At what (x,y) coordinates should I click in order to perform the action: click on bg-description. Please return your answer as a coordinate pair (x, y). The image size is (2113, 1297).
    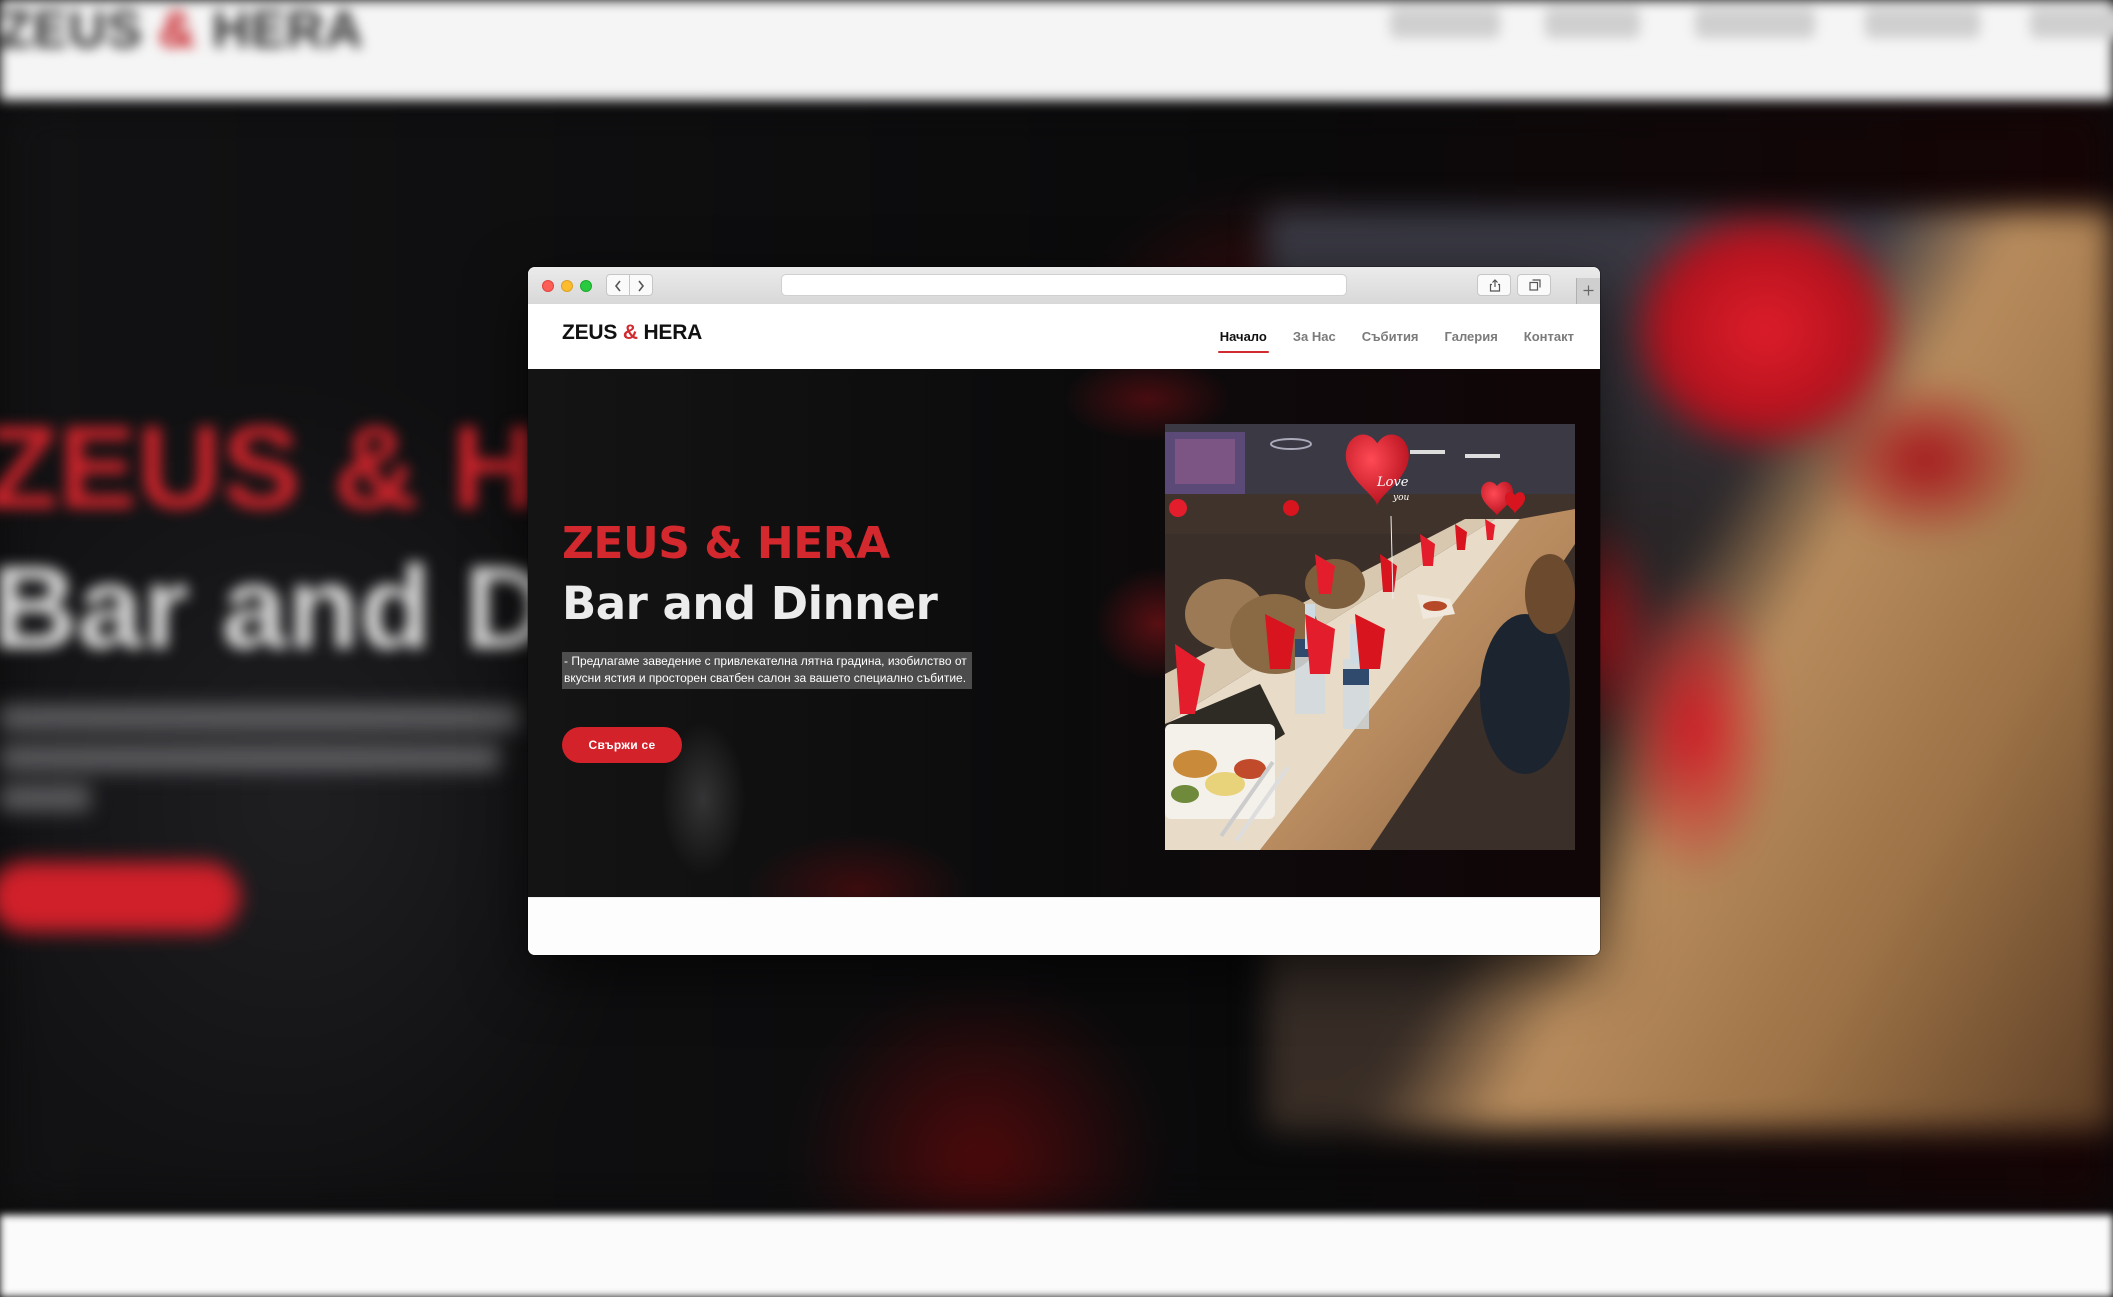
    Looking at the image, I should click on (270, 765).